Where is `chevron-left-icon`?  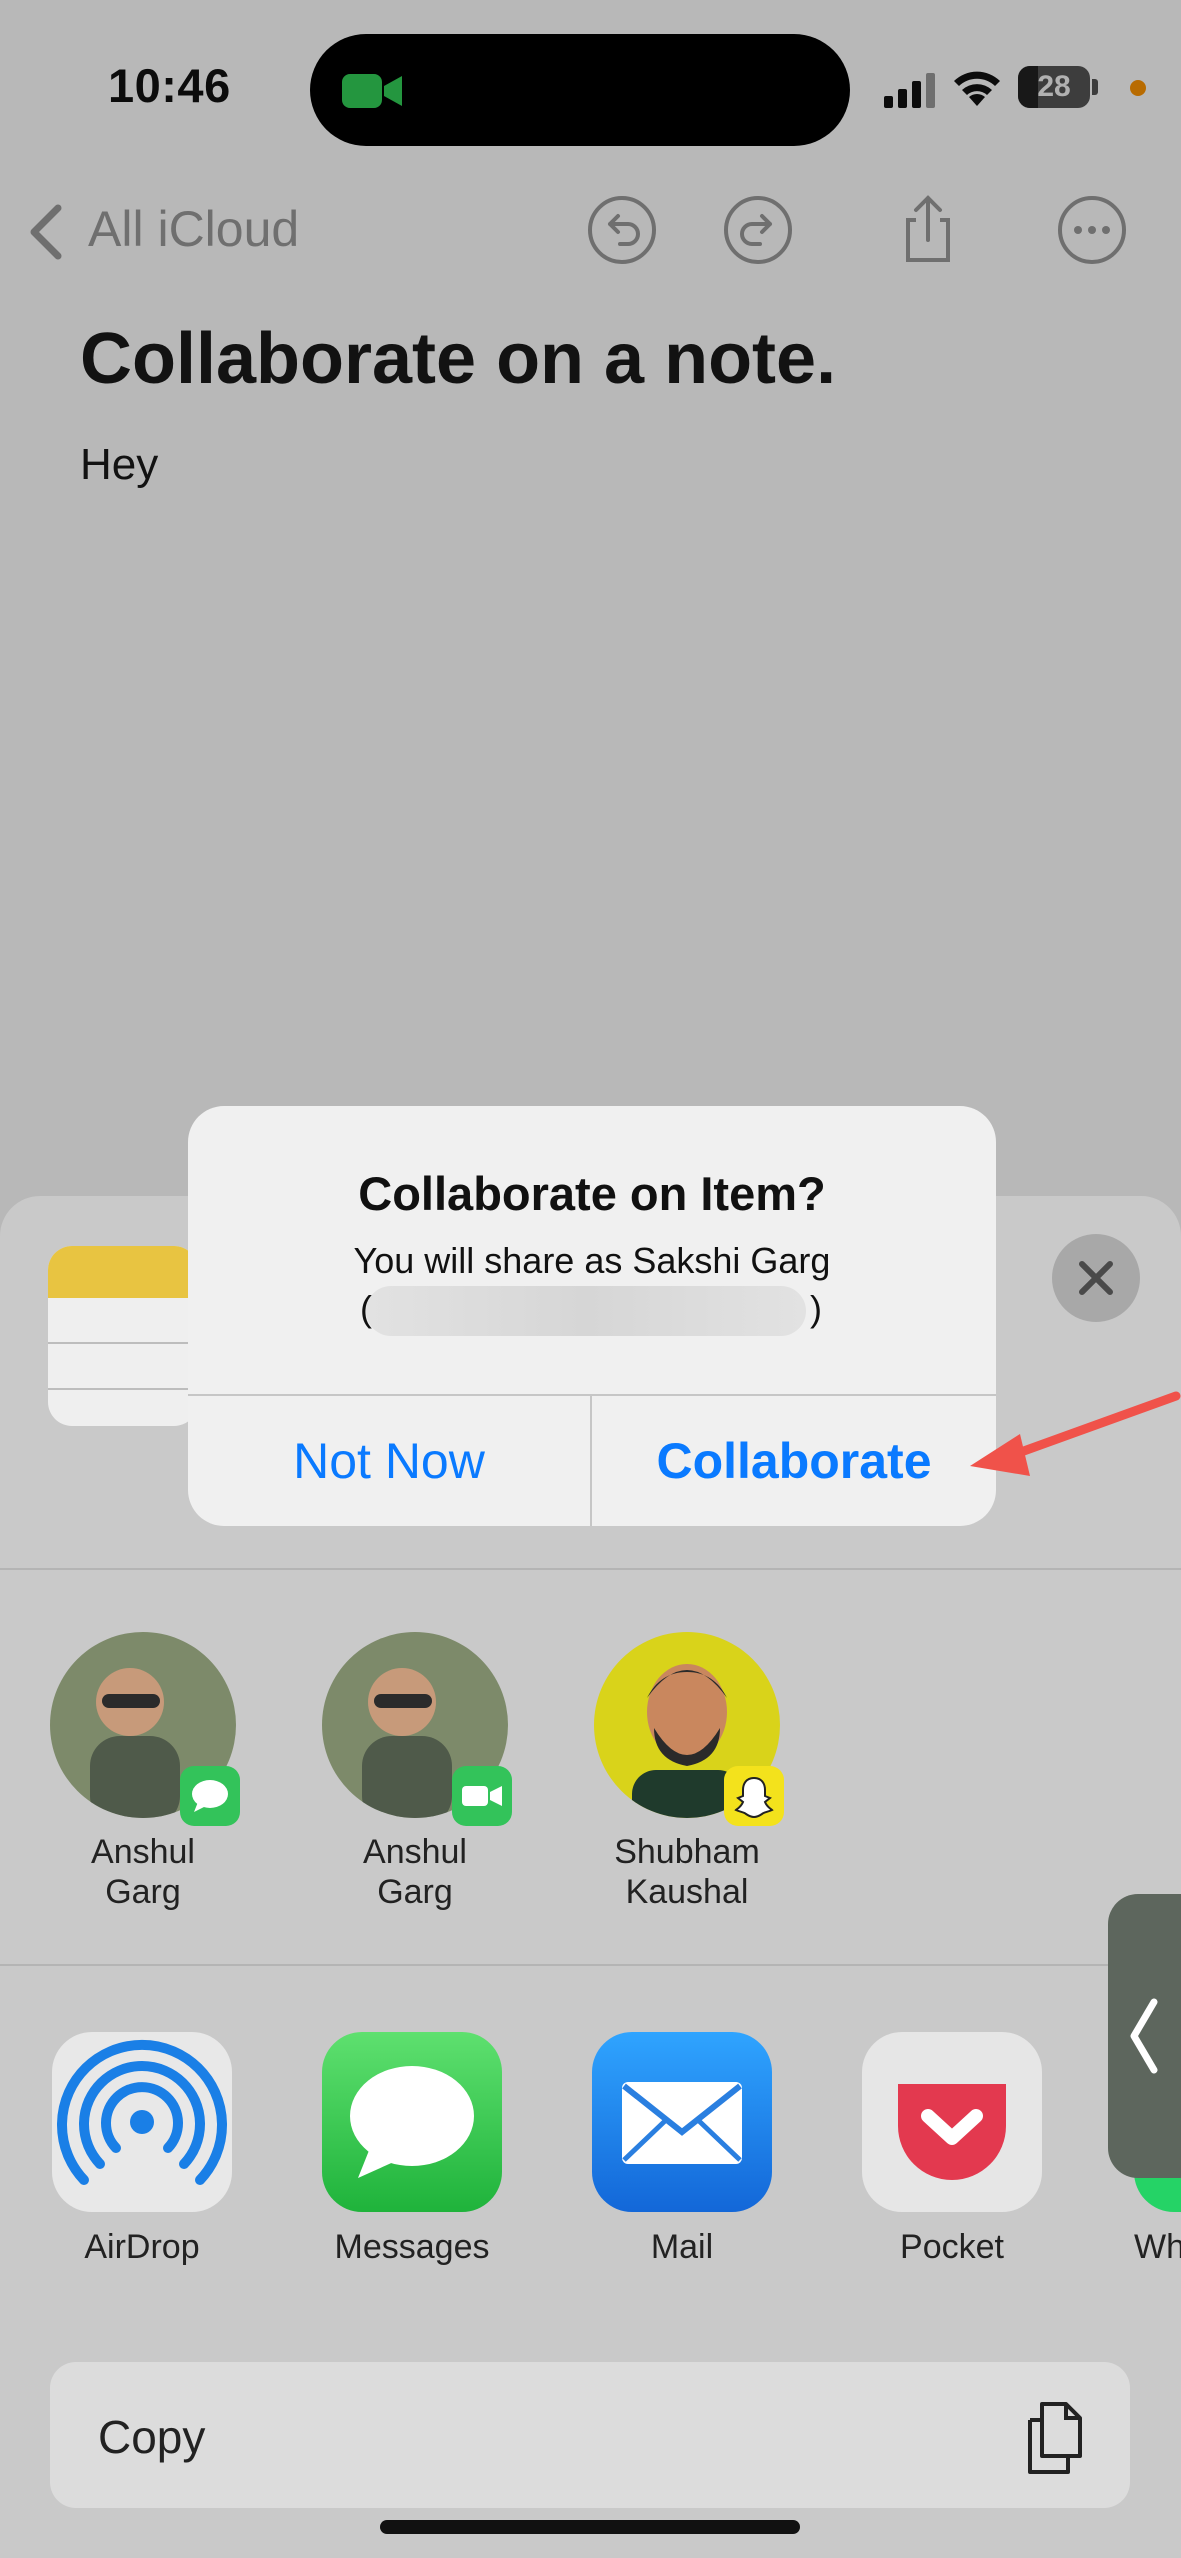
chevron-left-icon is located at coordinates (1144, 2036).